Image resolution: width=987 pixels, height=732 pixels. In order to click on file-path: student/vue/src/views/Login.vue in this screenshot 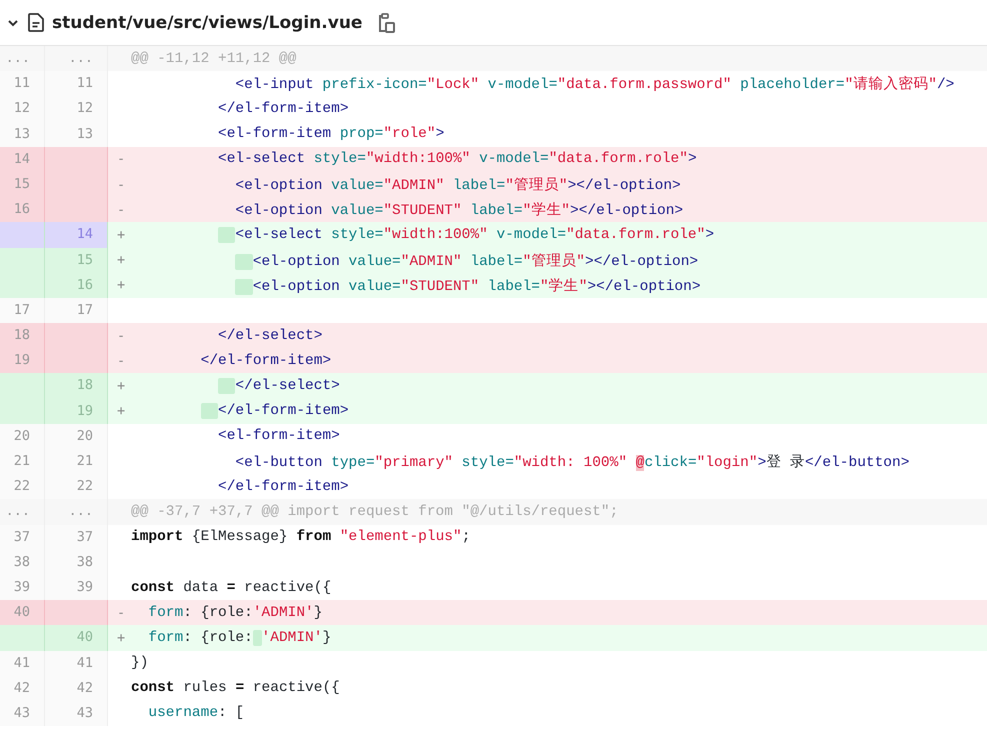, I will do `click(207, 22)`.